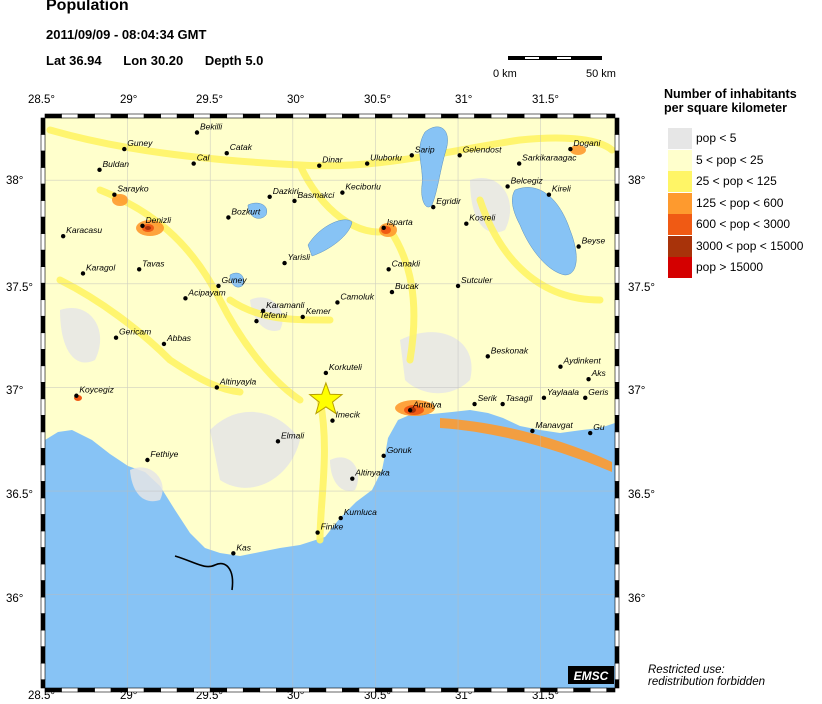 The image size is (822, 704). I want to click on city-label: Guney, so click(234, 280).